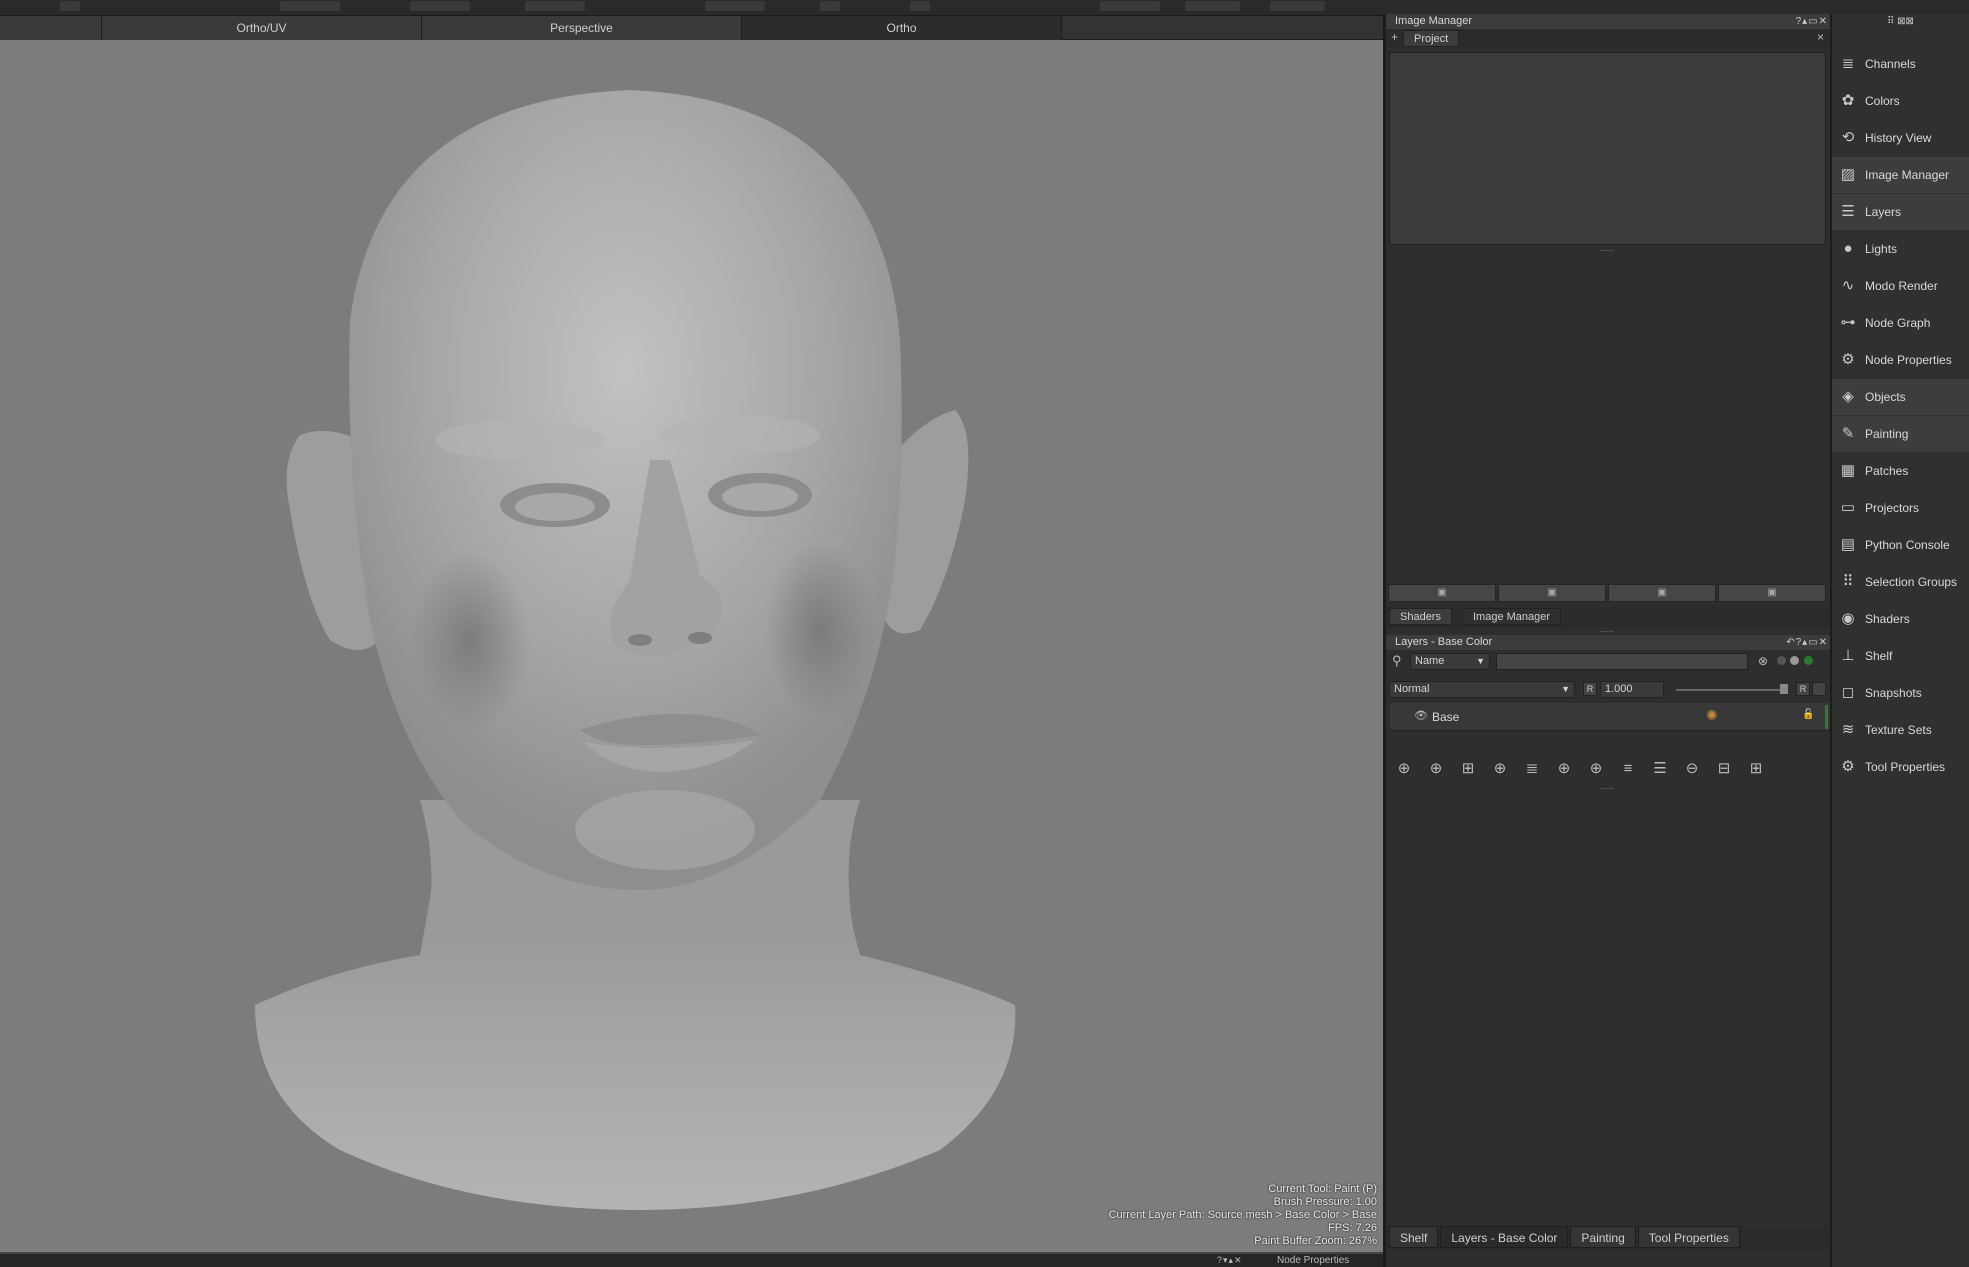 The image size is (1969, 1267). What do you see at coordinates (1622, 661) in the screenshot?
I see `layers-search-input` at bounding box center [1622, 661].